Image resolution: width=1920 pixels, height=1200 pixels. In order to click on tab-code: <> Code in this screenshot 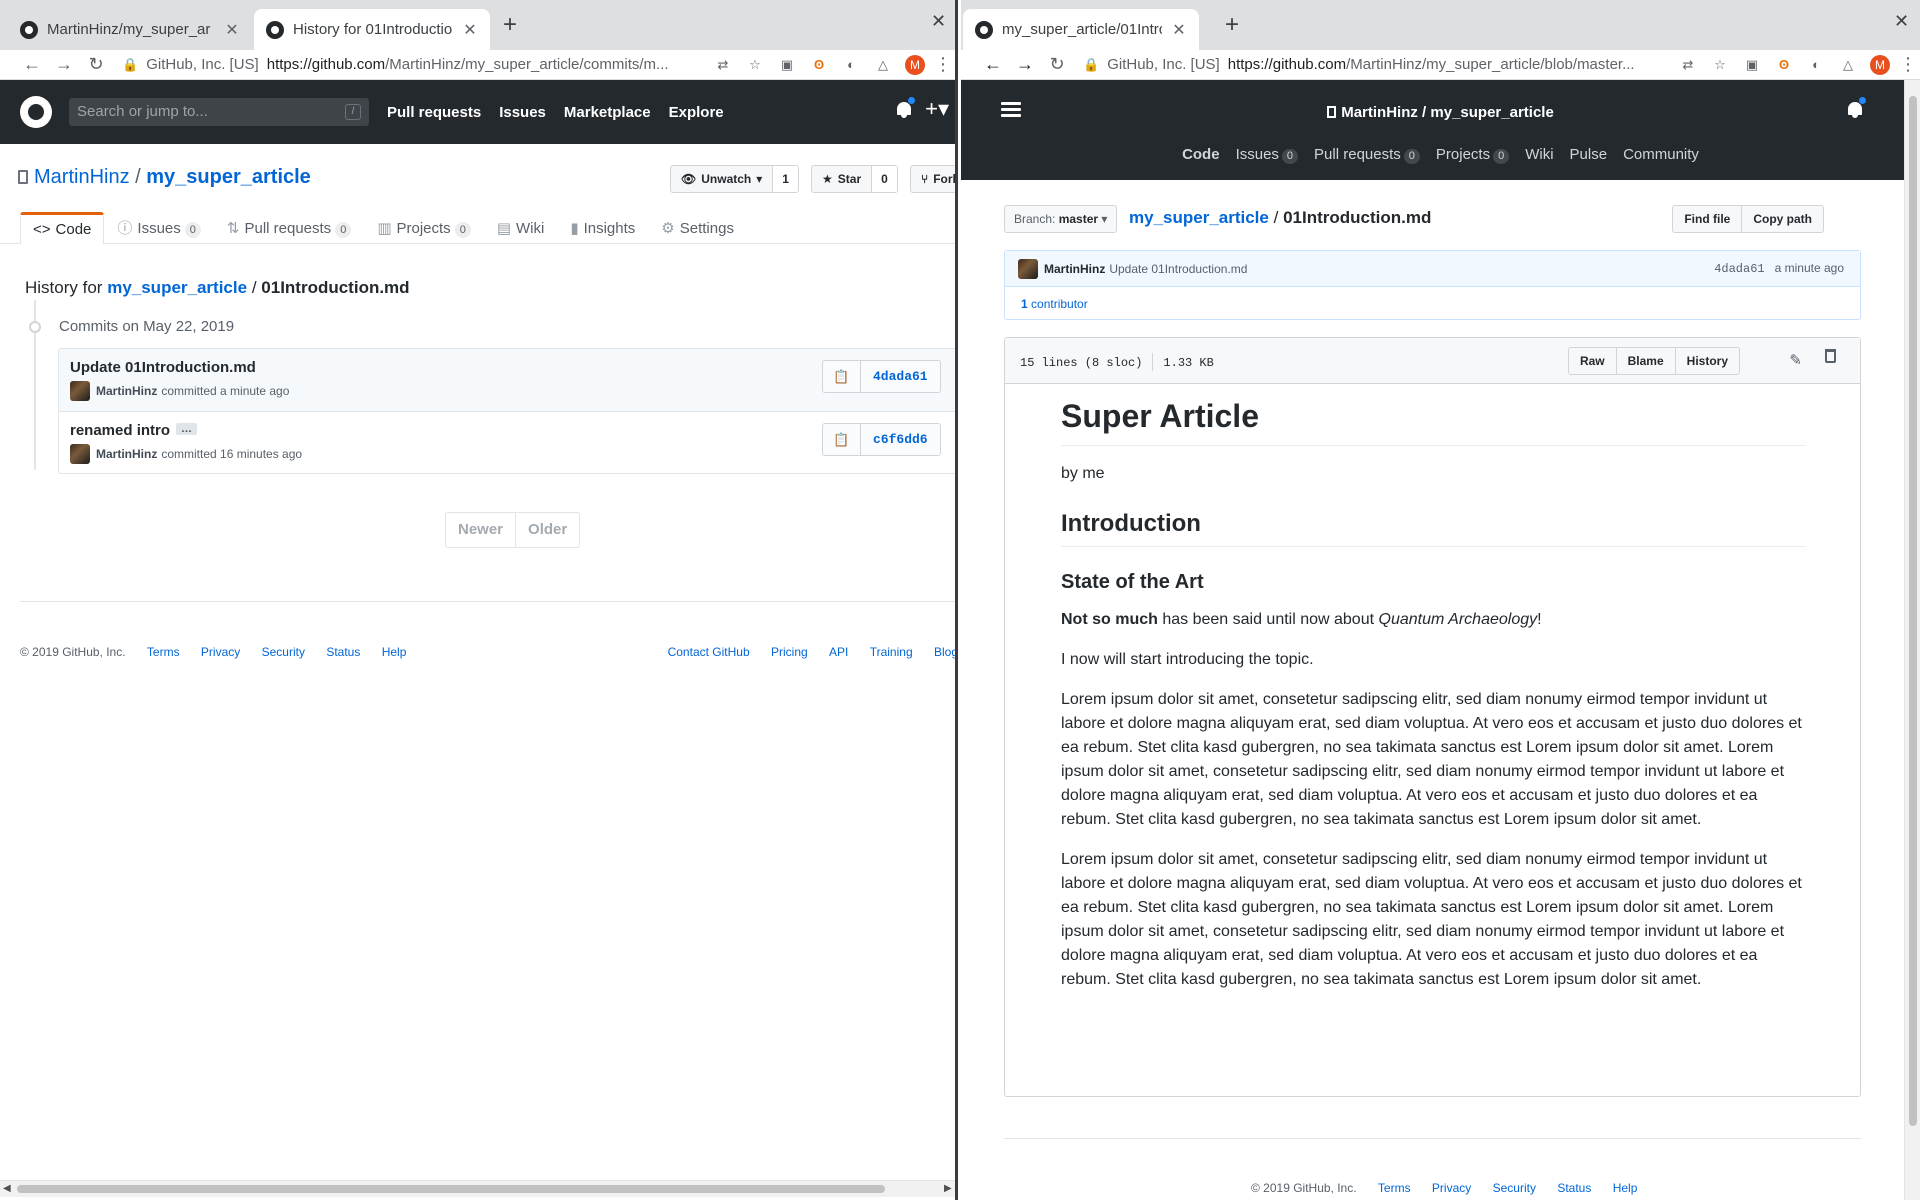, I will do `click(62, 228)`.